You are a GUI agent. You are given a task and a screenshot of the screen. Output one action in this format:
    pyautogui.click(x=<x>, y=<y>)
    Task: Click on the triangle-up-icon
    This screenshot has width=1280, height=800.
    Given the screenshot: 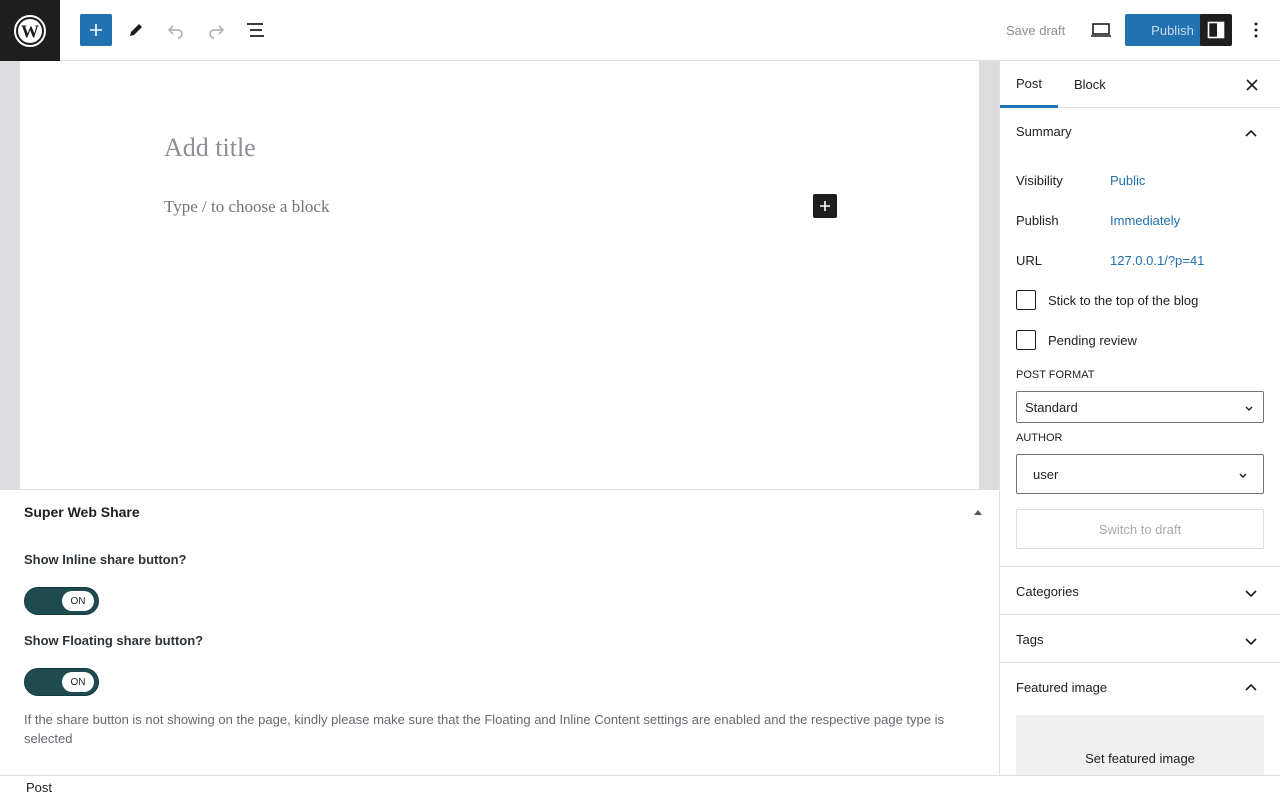 What is the action you would take?
    pyautogui.click(x=978, y=512)
    